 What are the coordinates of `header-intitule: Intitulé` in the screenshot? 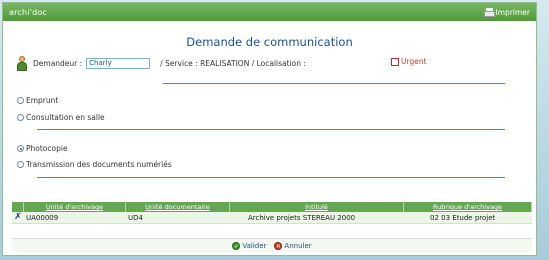 It's located at (317, 207).